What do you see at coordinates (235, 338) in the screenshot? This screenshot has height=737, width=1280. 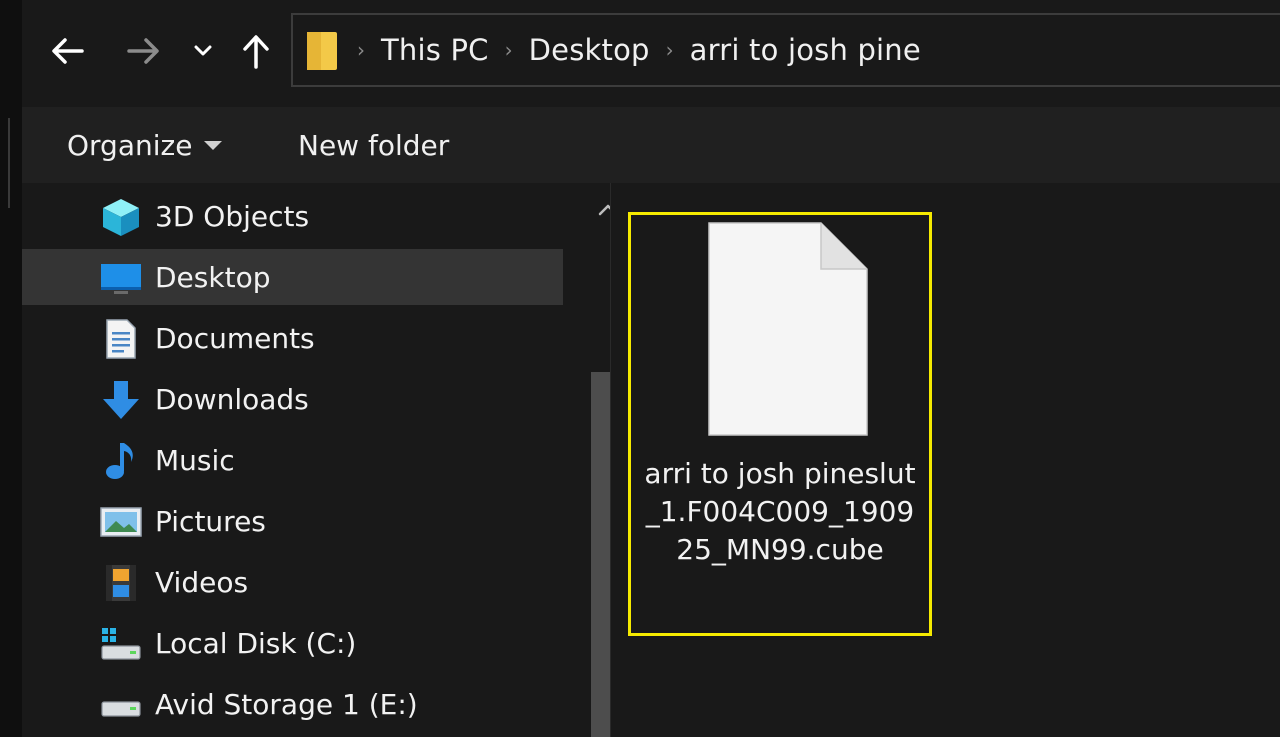 I see `nav-item-label: Documents` at bounding box center [235, 338].